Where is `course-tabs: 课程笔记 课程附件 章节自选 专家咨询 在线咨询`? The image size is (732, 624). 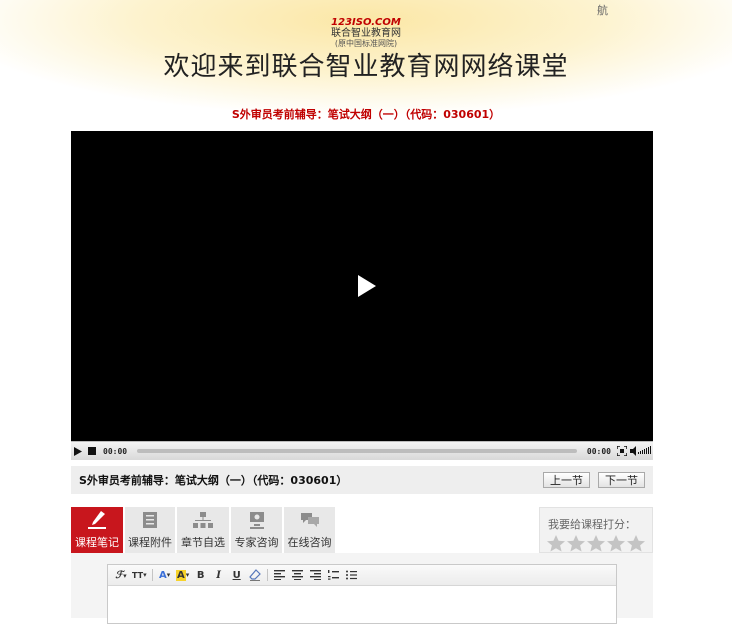
course-tabs: 课程笔记 课程附件 章节自选 专家咨询 在线咨询 is located at coordinates (204, 530).